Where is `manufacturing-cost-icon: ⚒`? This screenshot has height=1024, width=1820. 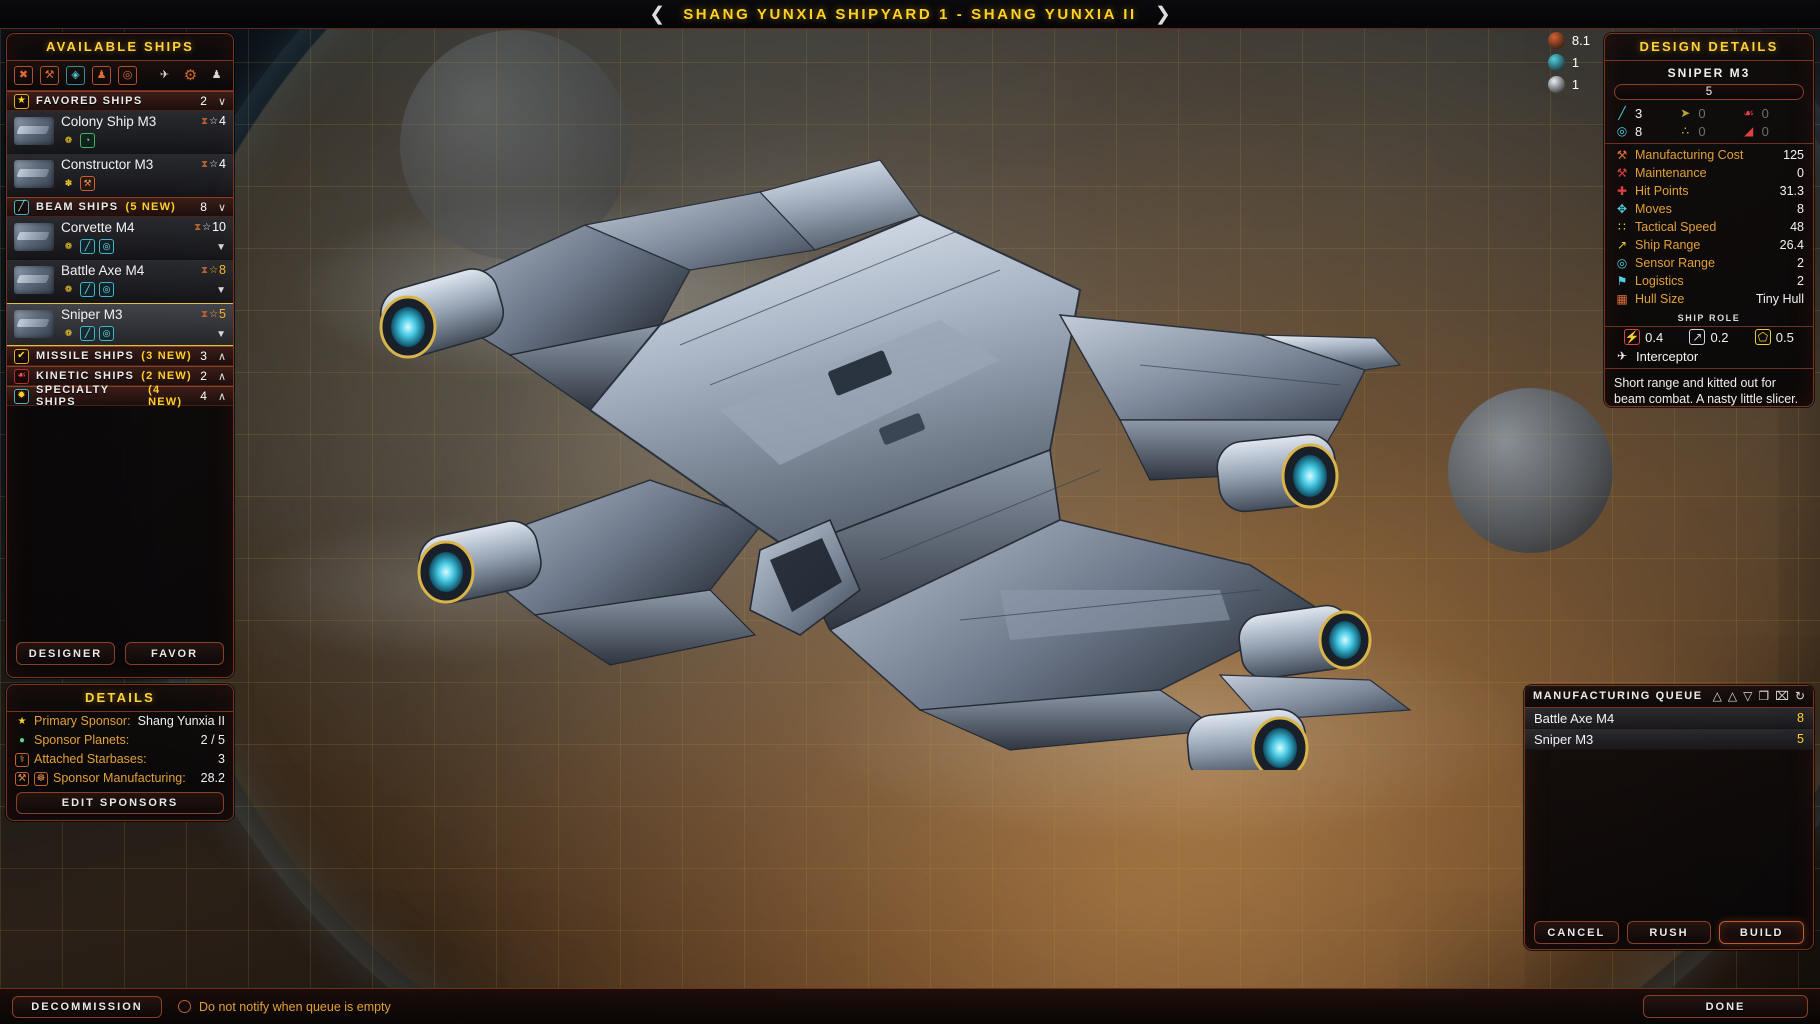
manufacturing-cost-icon: ⚒ is located at coordinates (1622, 155).